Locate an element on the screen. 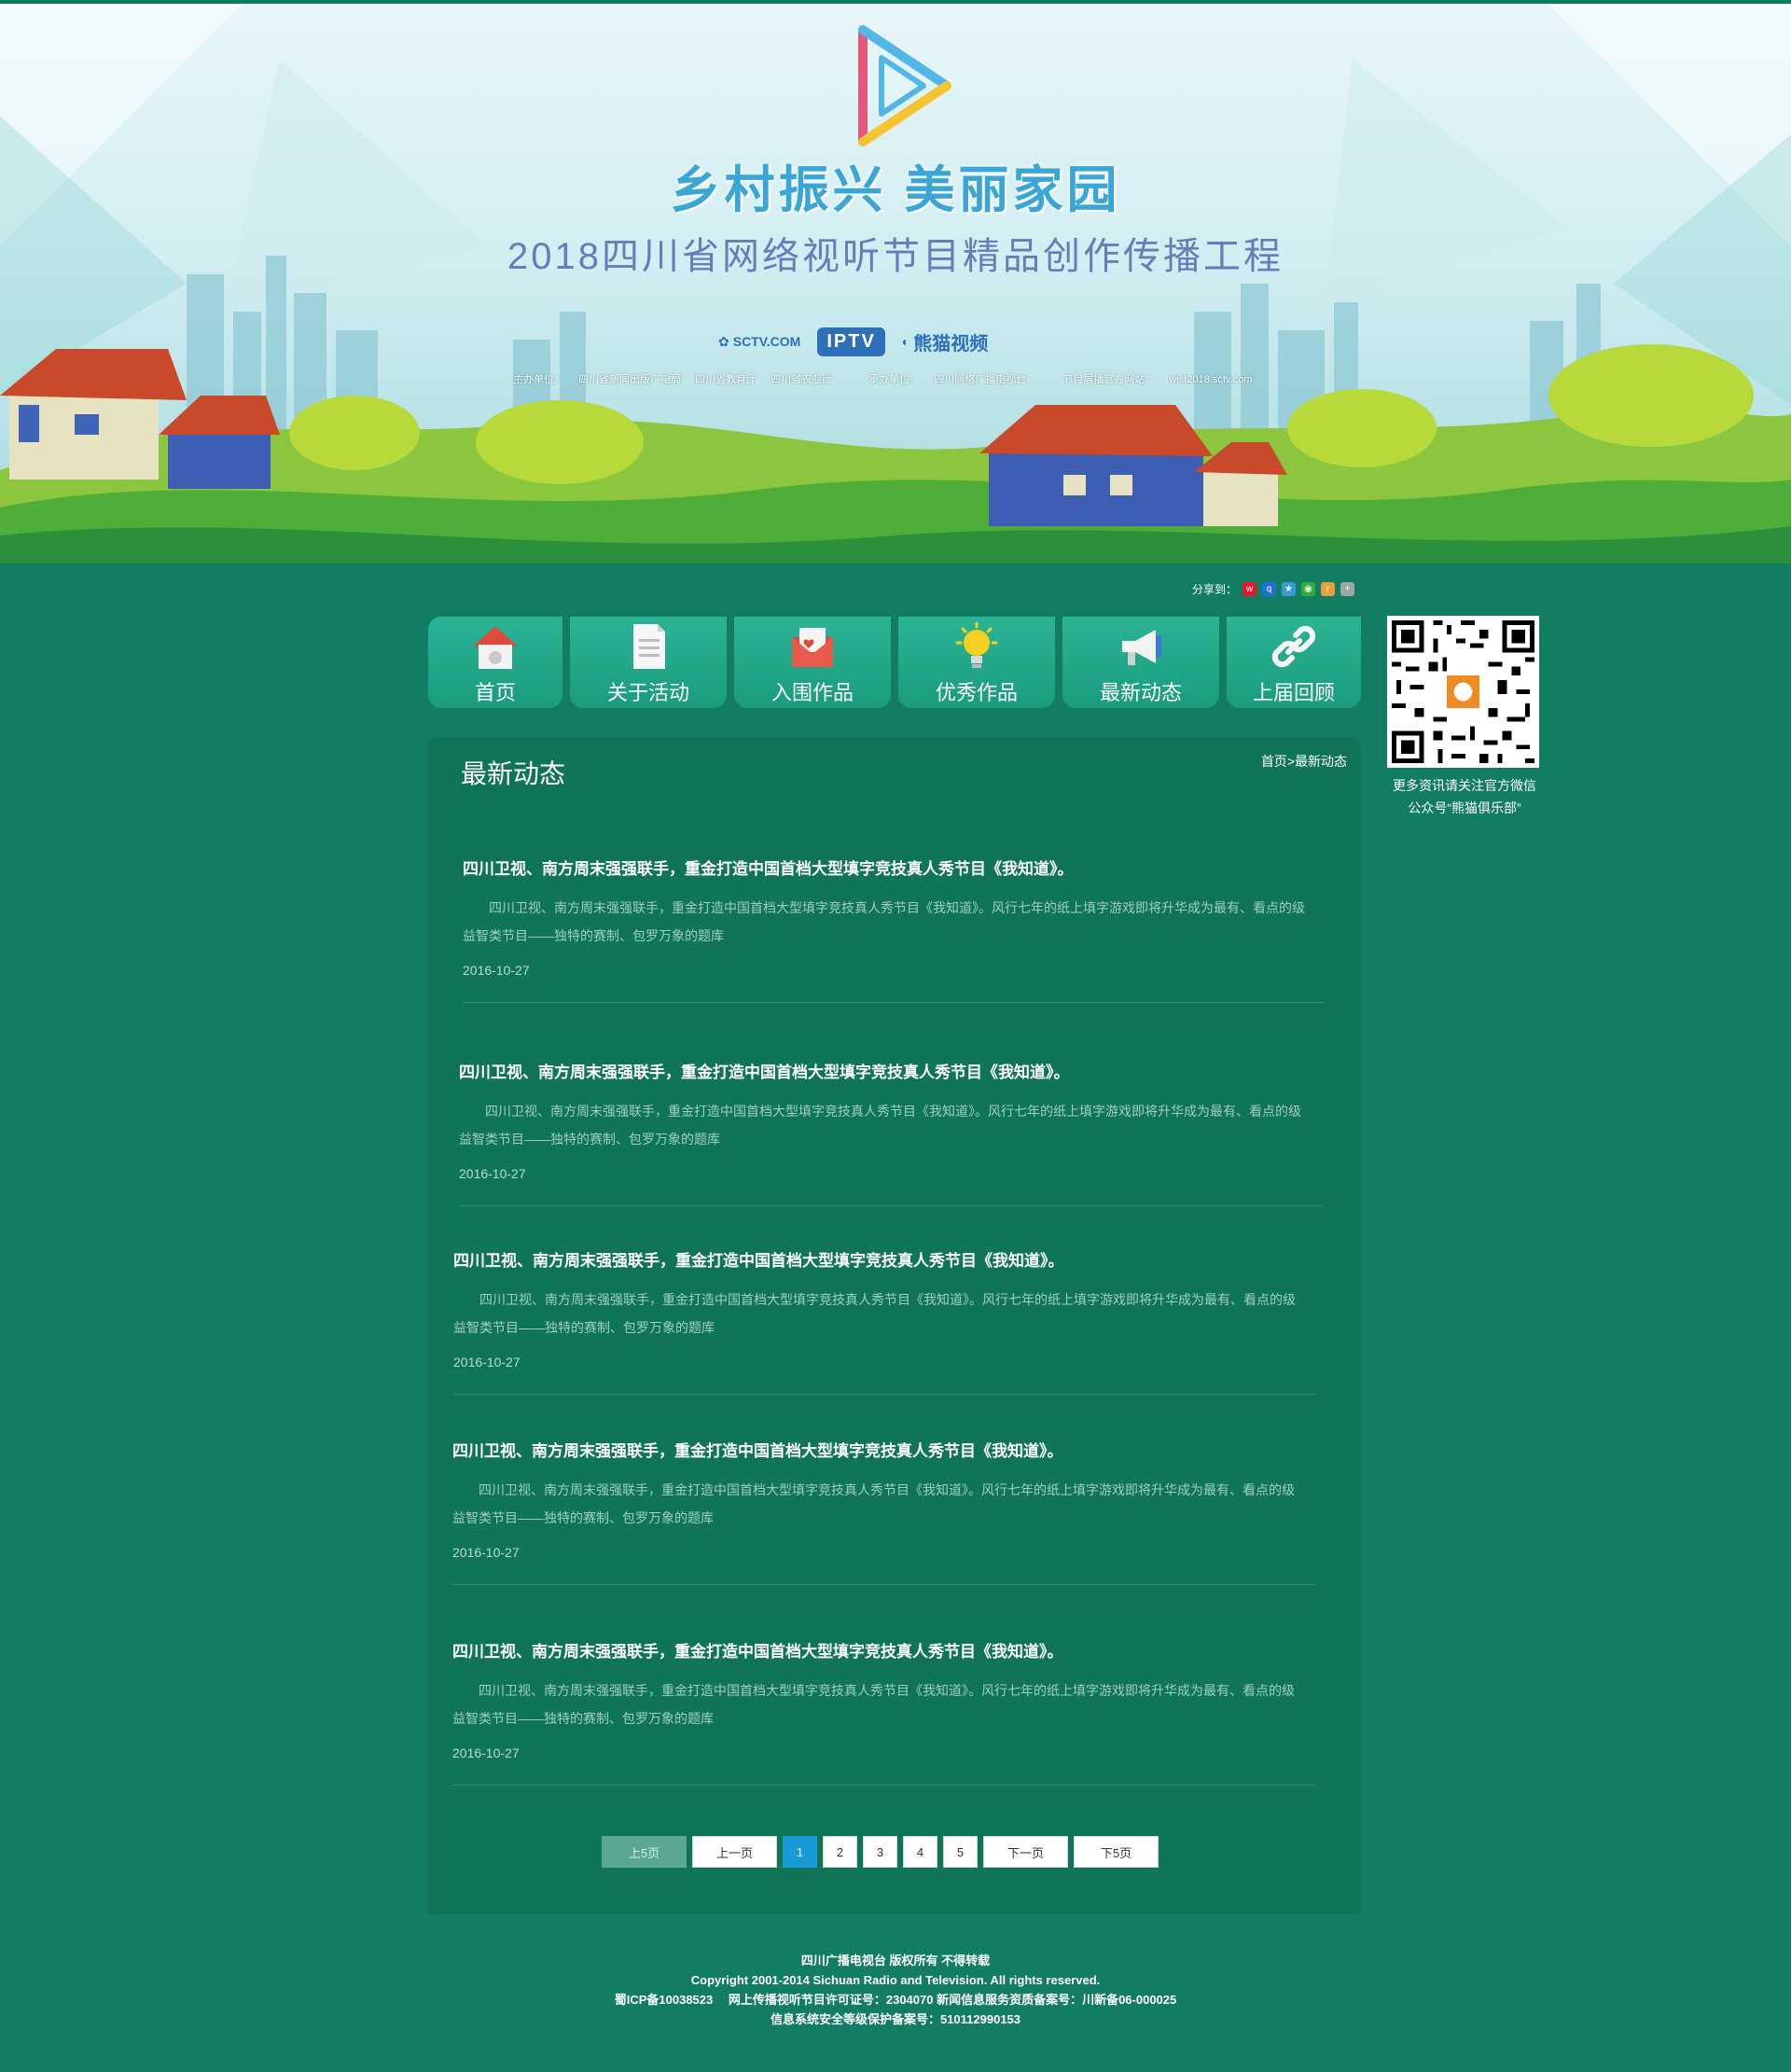 The height and width of the screenshot is (2072, 1791). share-bar: 分享到： w q ★ ◉ r + is located at coordinates (1273, 589).